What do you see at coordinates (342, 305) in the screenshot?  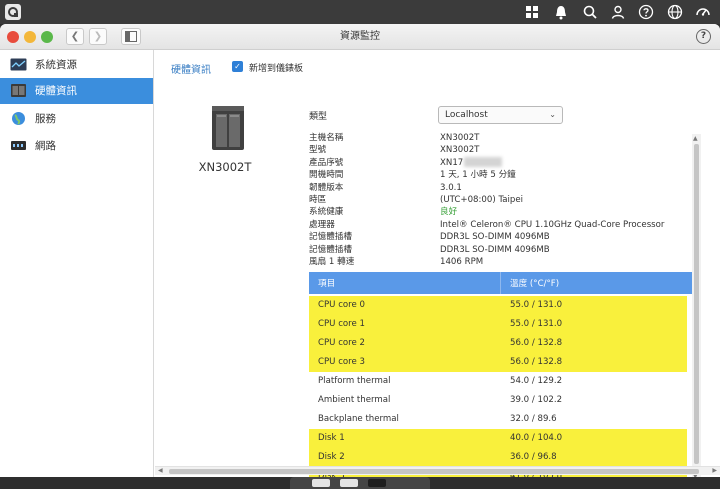 I see `row-item: CPU core 0` at bounding box center [342, 305].